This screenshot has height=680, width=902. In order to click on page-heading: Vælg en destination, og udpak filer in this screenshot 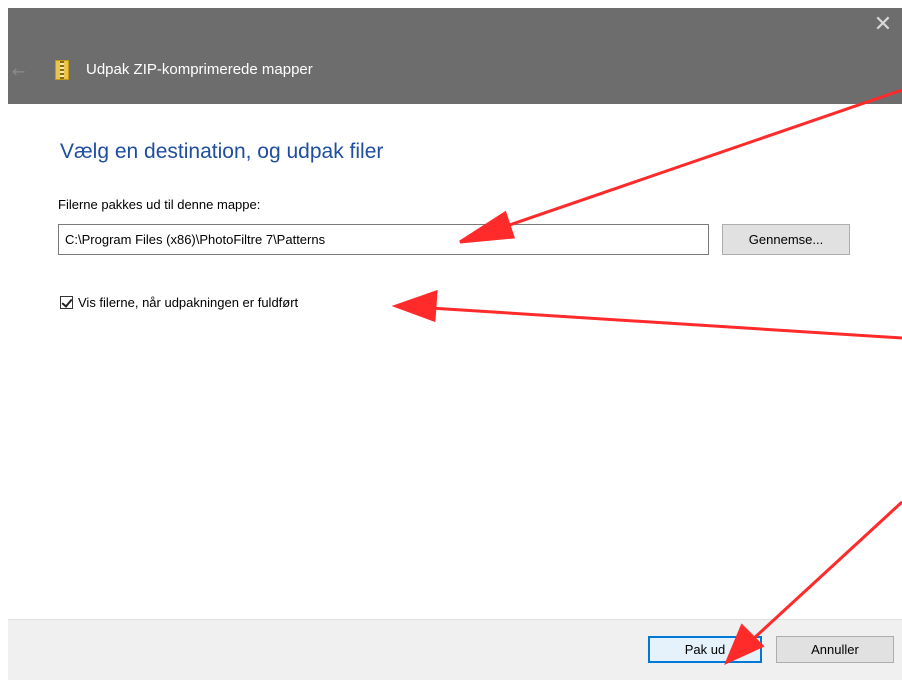, I will do `click(222, 151)`.